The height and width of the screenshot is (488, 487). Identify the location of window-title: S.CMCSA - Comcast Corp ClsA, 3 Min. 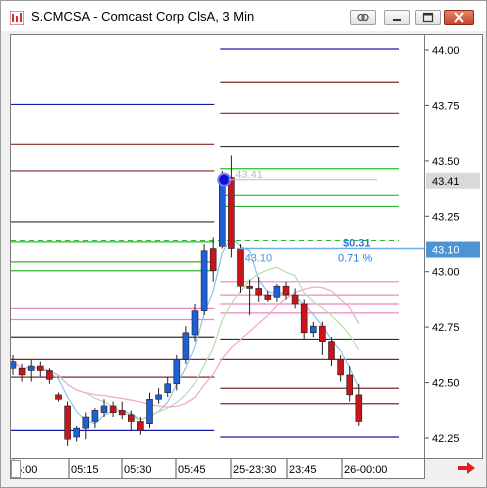
(143, 16).